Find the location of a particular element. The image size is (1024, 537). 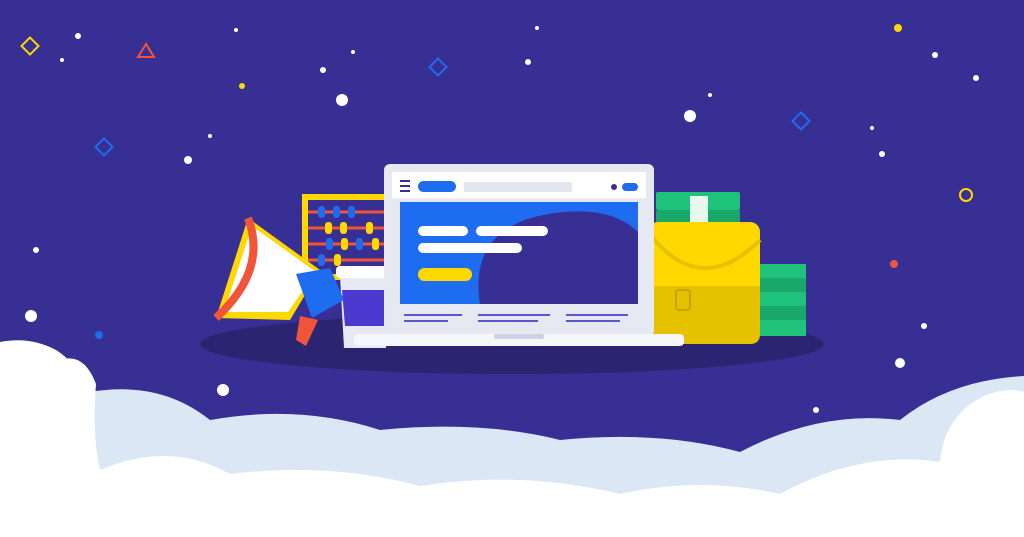

laptop-hinge-notch is located at coordinates (519, 336).